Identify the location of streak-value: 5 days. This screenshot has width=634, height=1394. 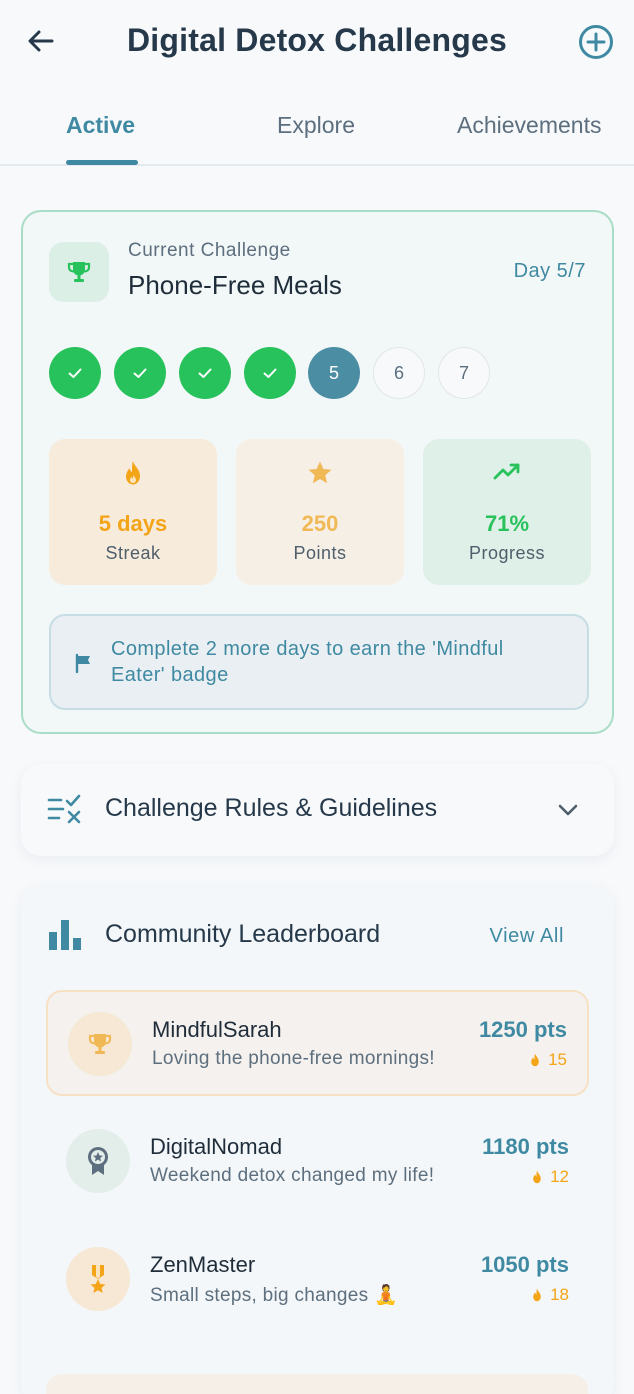
(133, 523).